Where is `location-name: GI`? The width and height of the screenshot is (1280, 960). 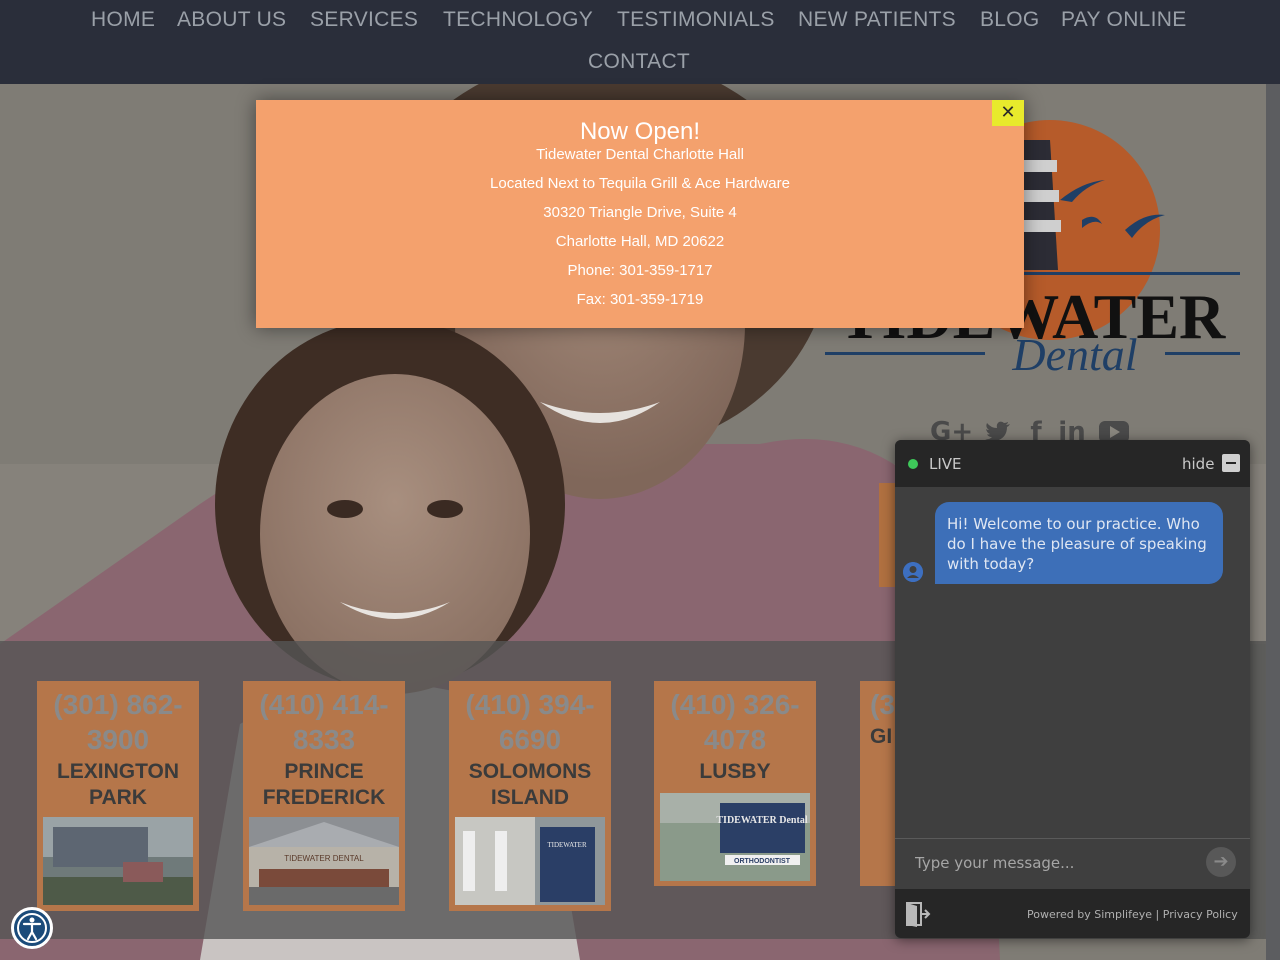 location-name: GI is located at coordinates (881, 736).